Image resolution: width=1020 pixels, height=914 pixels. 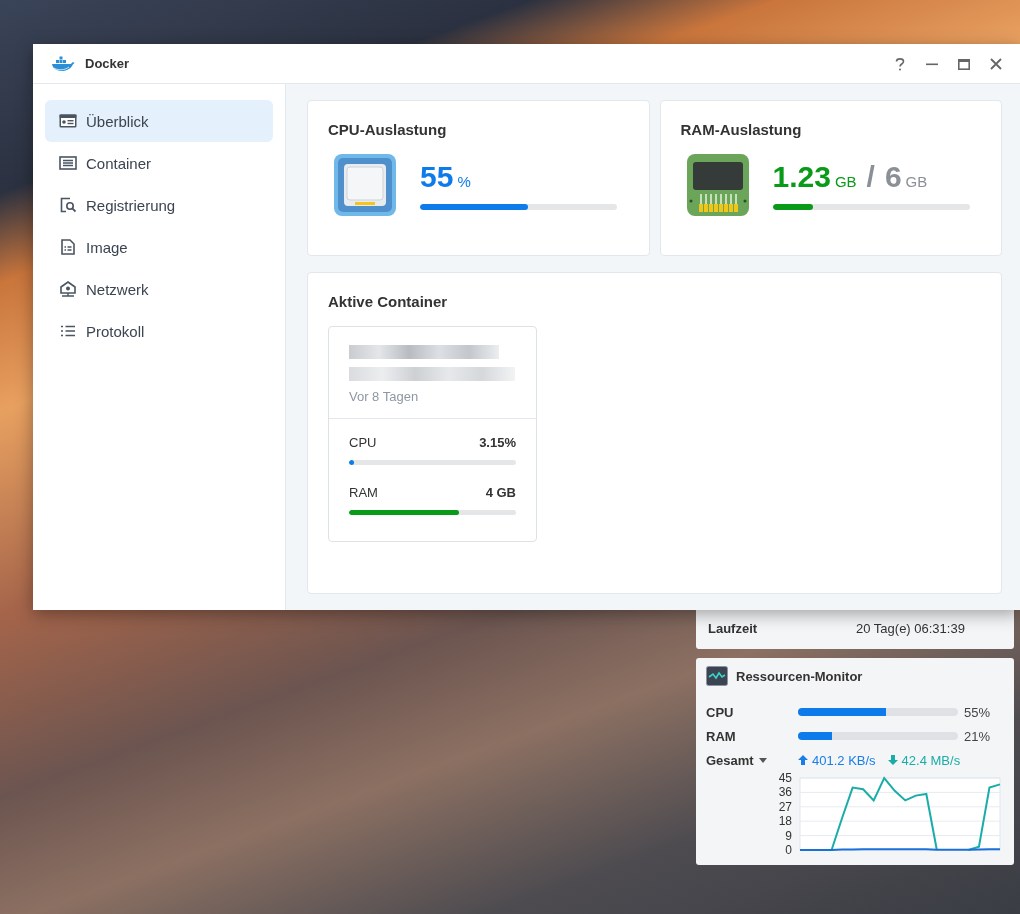 What do you see at coordinates (159, 163) in the screenshot?
I see `sidebar-item: Container` at bounding box center [159, 163].